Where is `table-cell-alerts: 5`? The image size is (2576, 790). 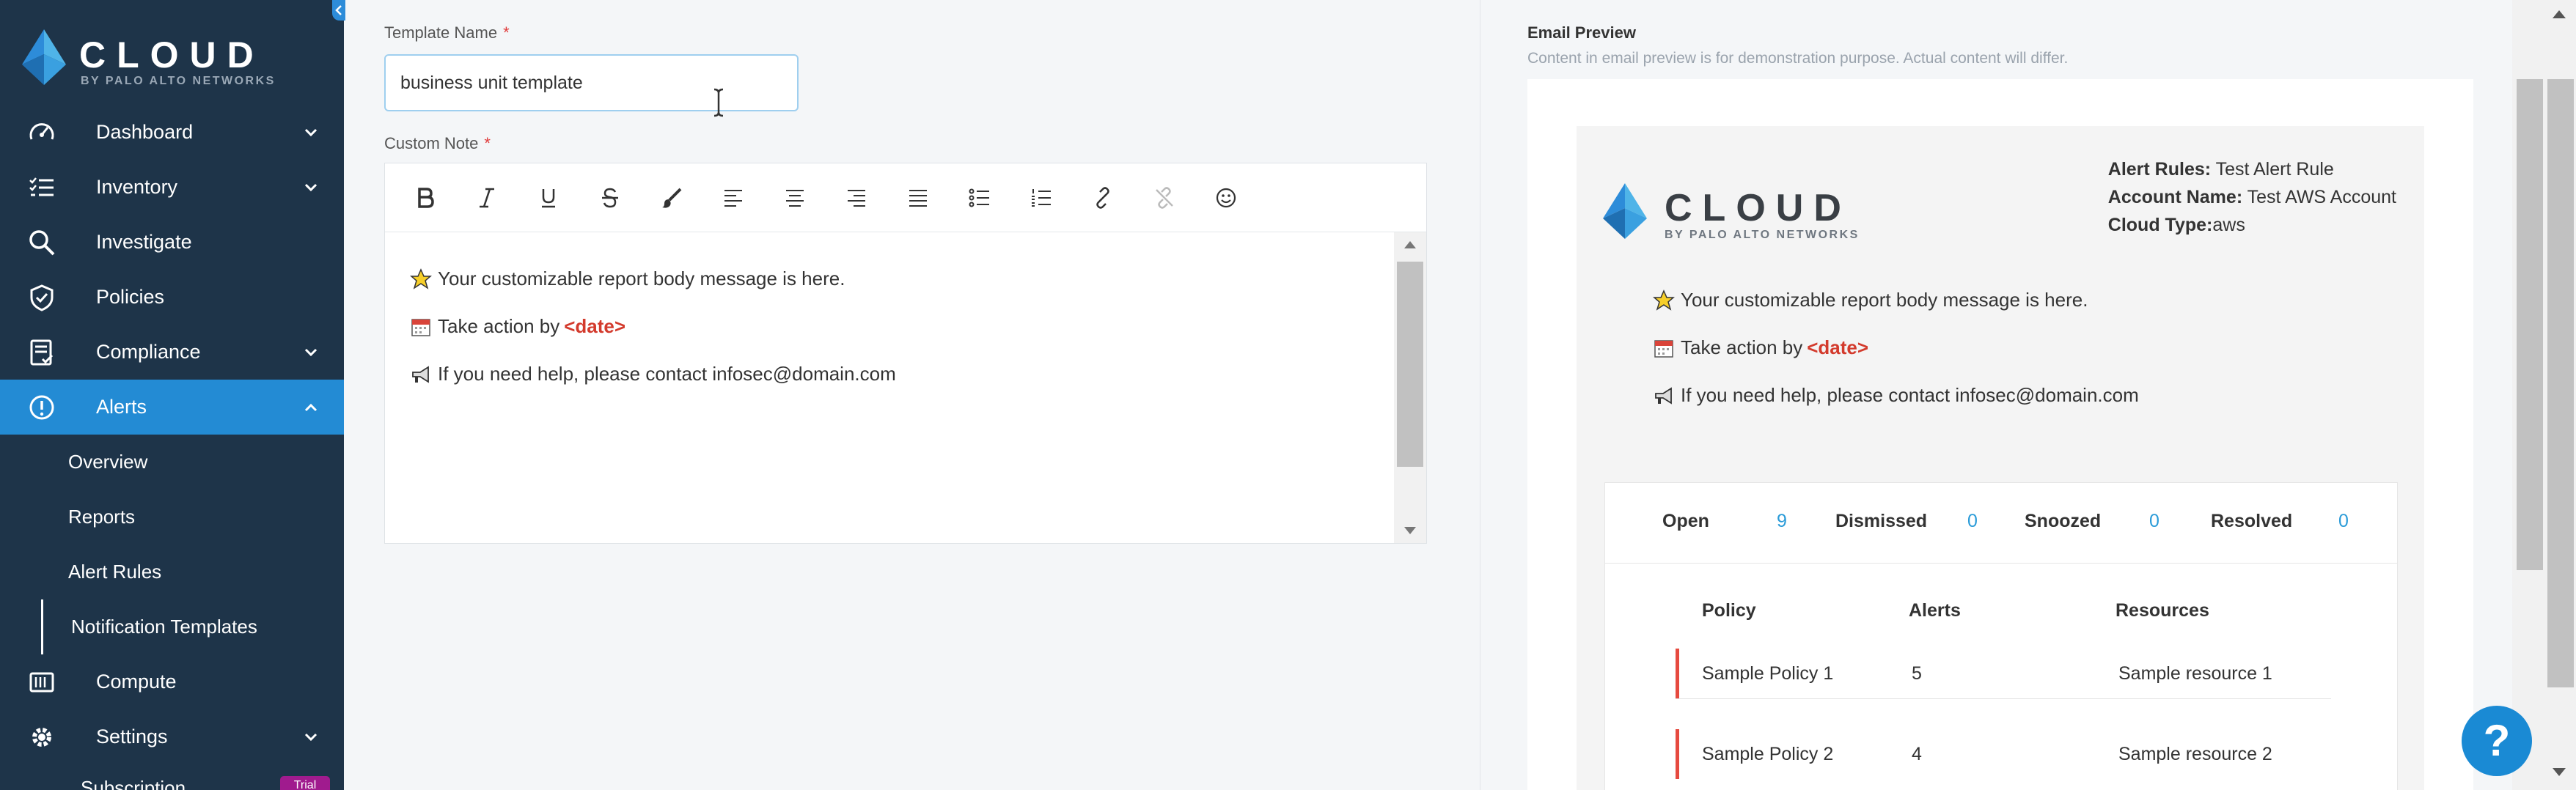 table-cell-alerts: 5 is located at coordinates (1917, 673).